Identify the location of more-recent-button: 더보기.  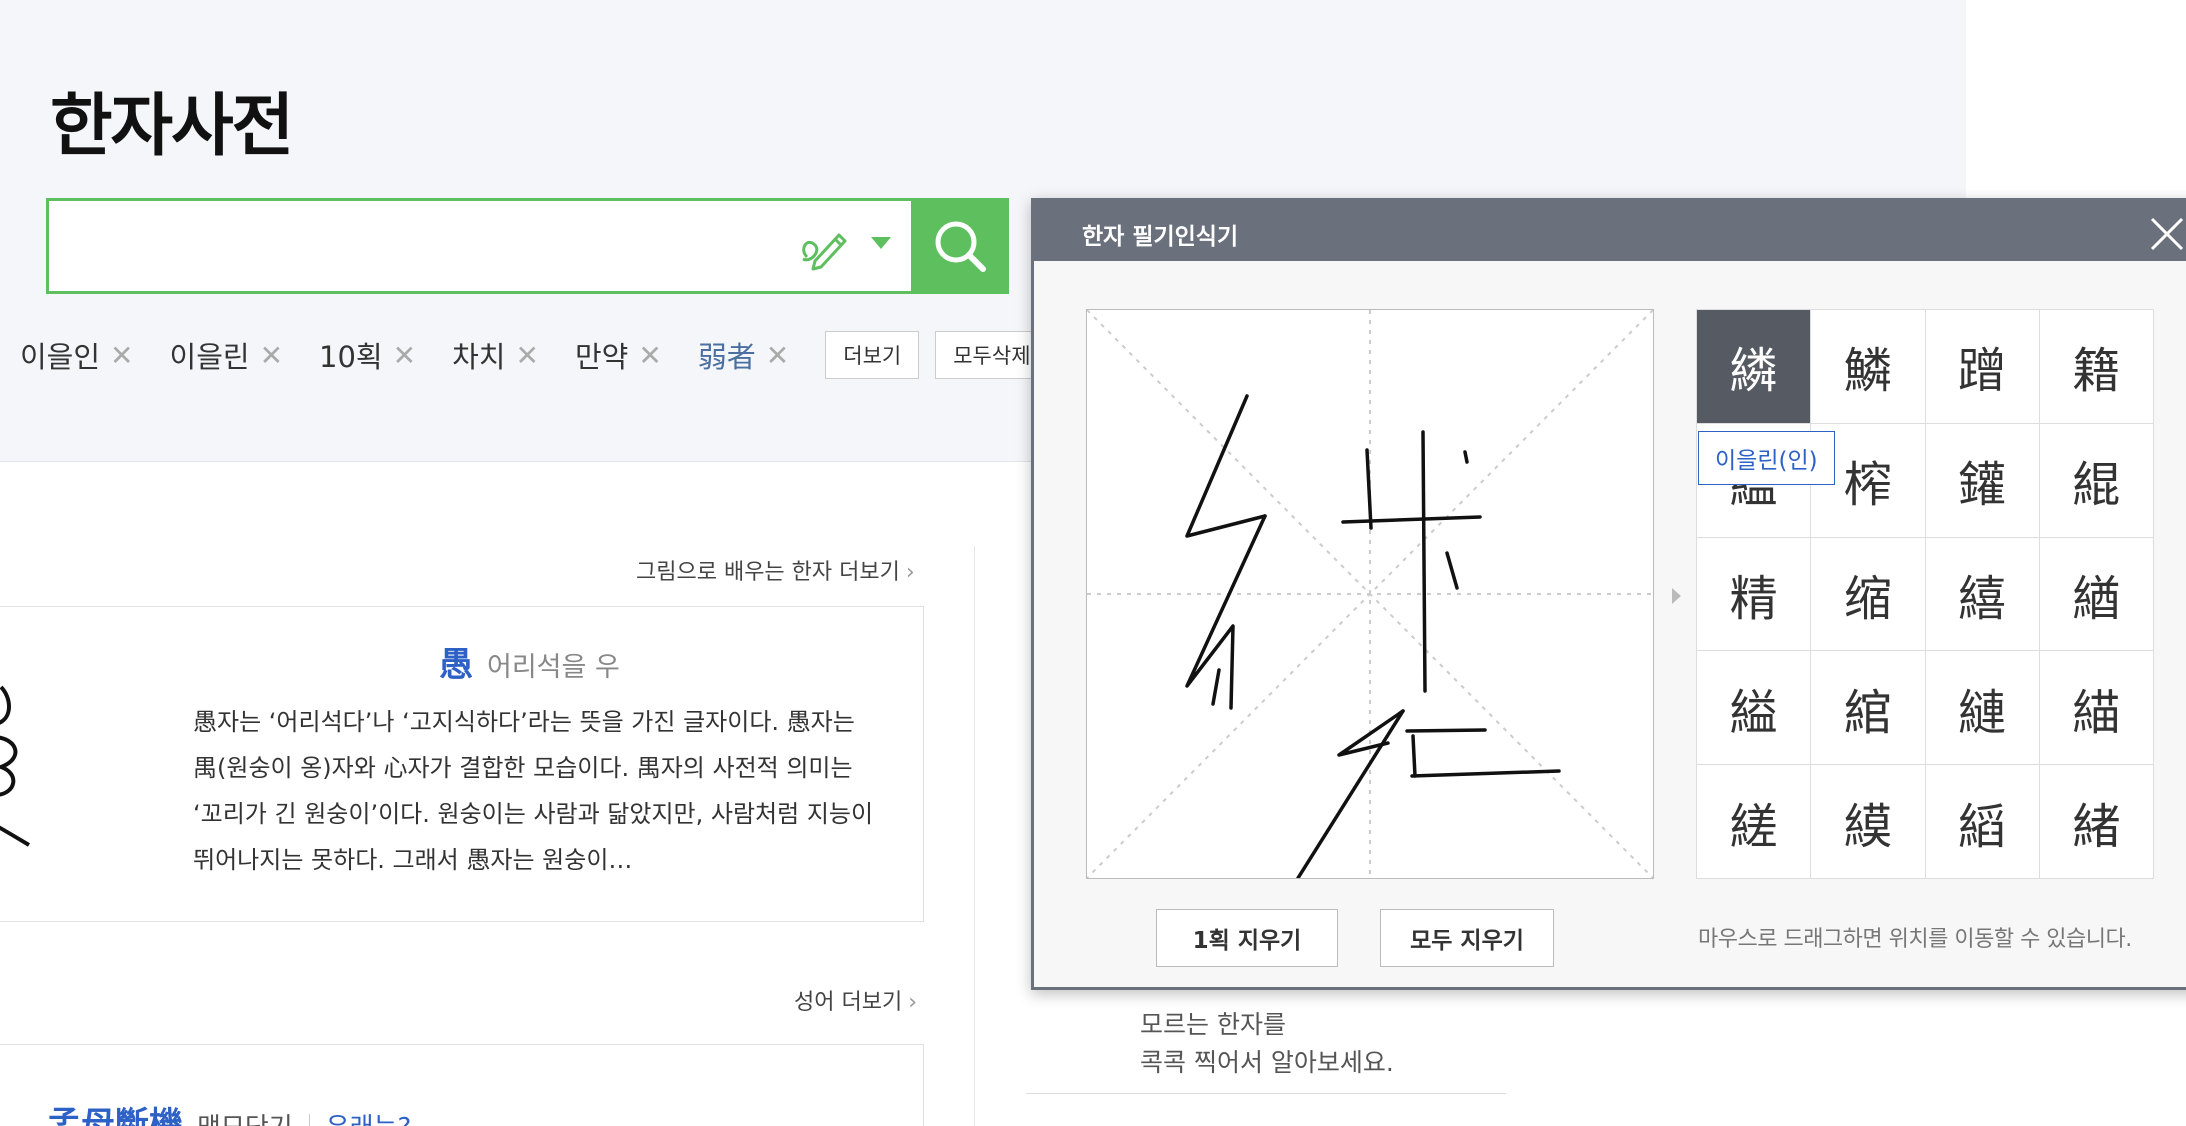
(872, 355).